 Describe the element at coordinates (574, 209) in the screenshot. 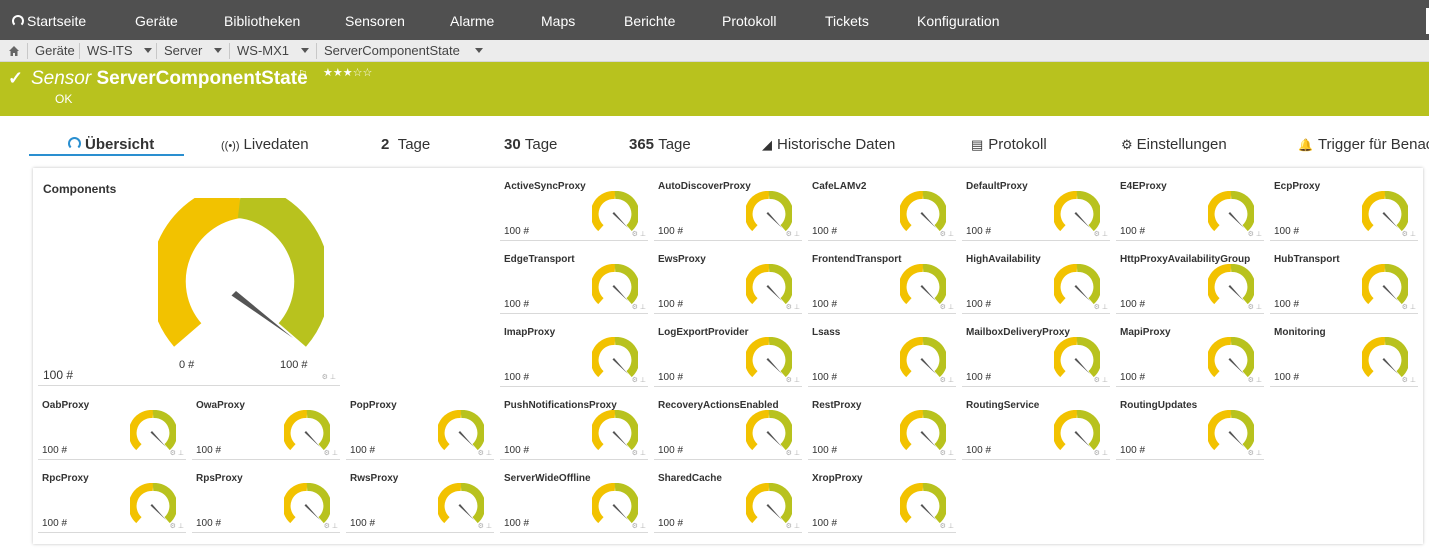

I see `channel-tile: ActiveSyncProxy 100 # ⚙ ⊥` at that location.